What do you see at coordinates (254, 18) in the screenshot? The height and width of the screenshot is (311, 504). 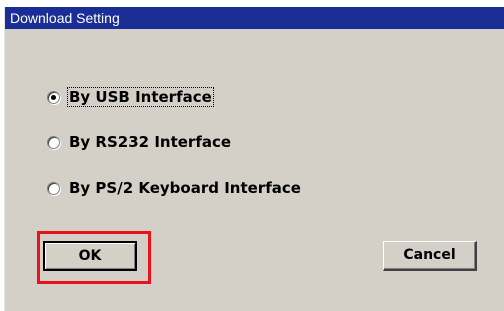 I see `dialog-title: Download Setting` at bounding box center [254, 18].